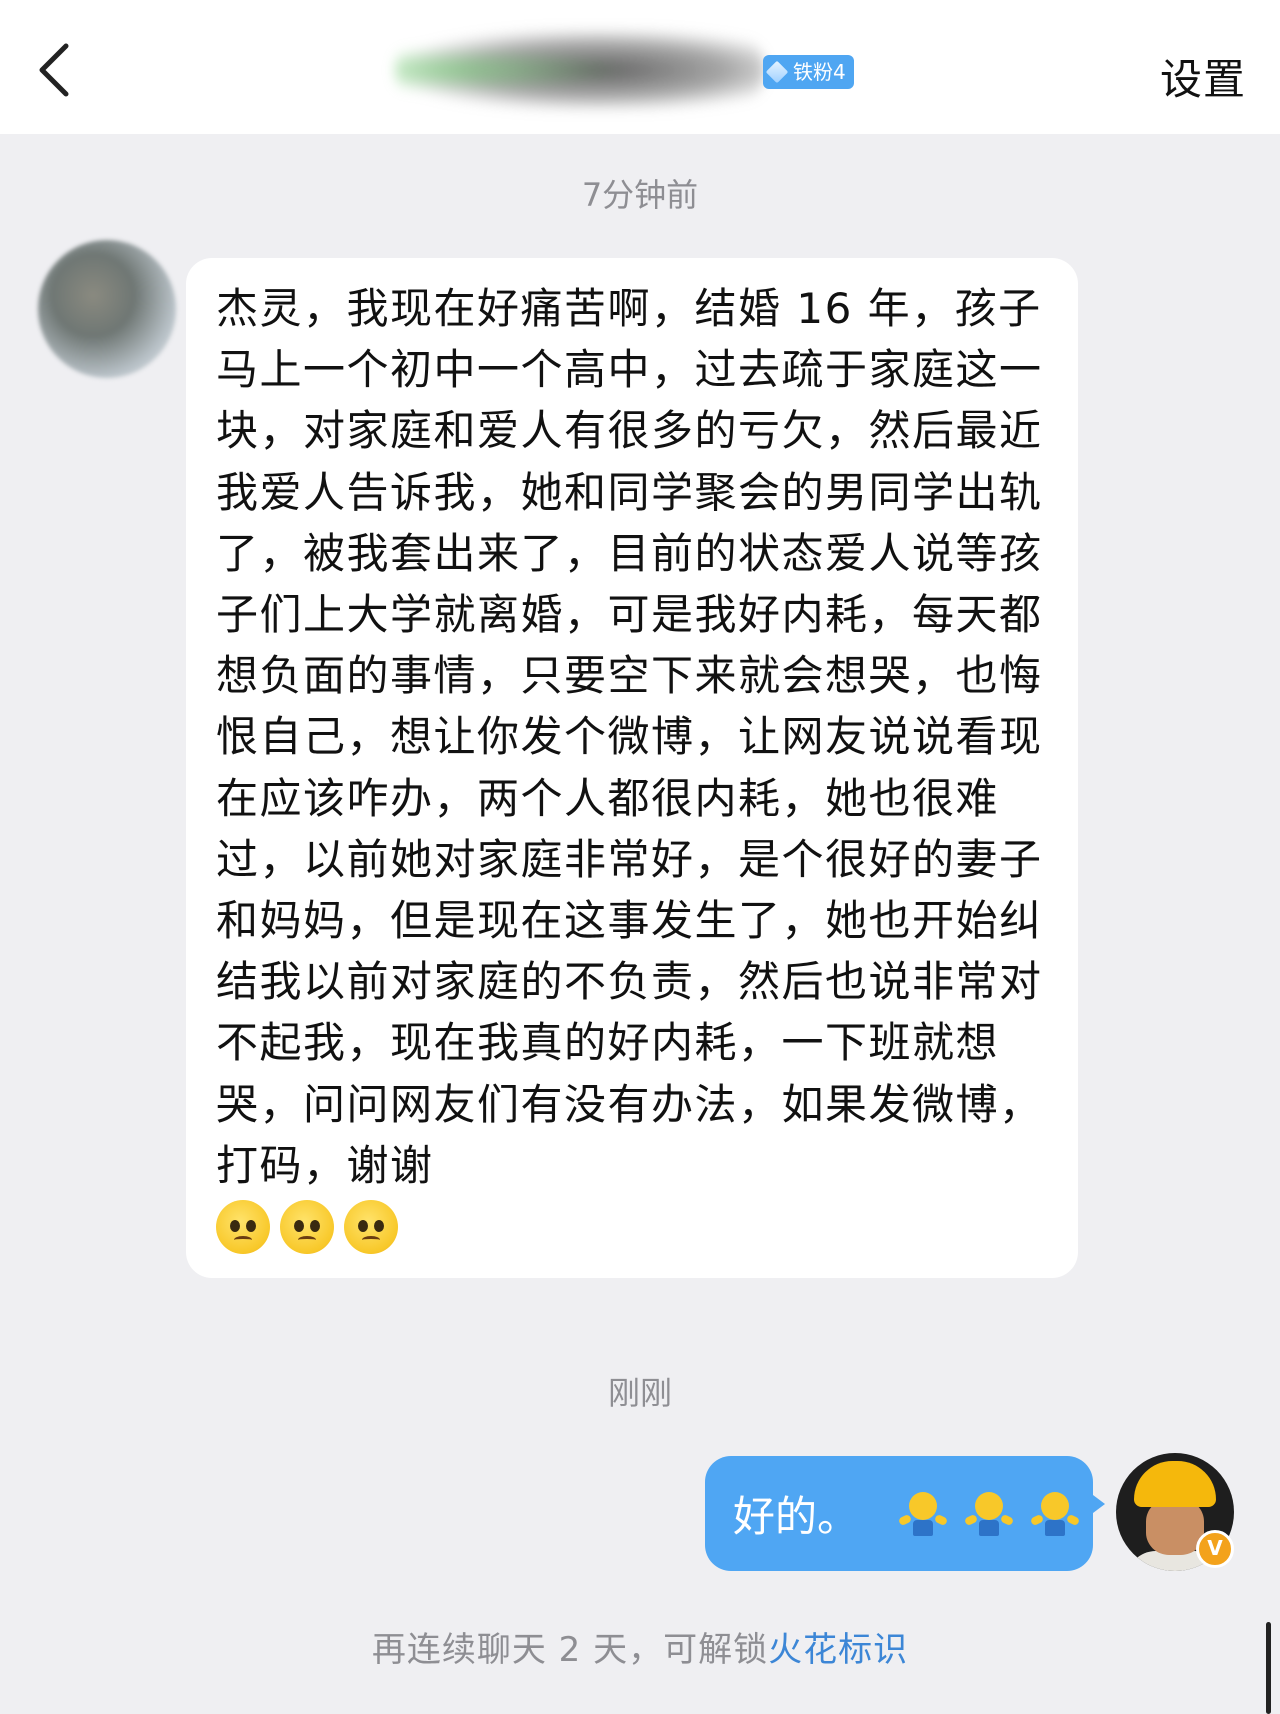 Image resolution: width=1280 pixels, height=1714 pixels. What do you see at coordinates (570, 1650) in the screenshot?
I see `hint-text: 再连续聊天 2 天，可解锁` at bounding box center [570, 1650].